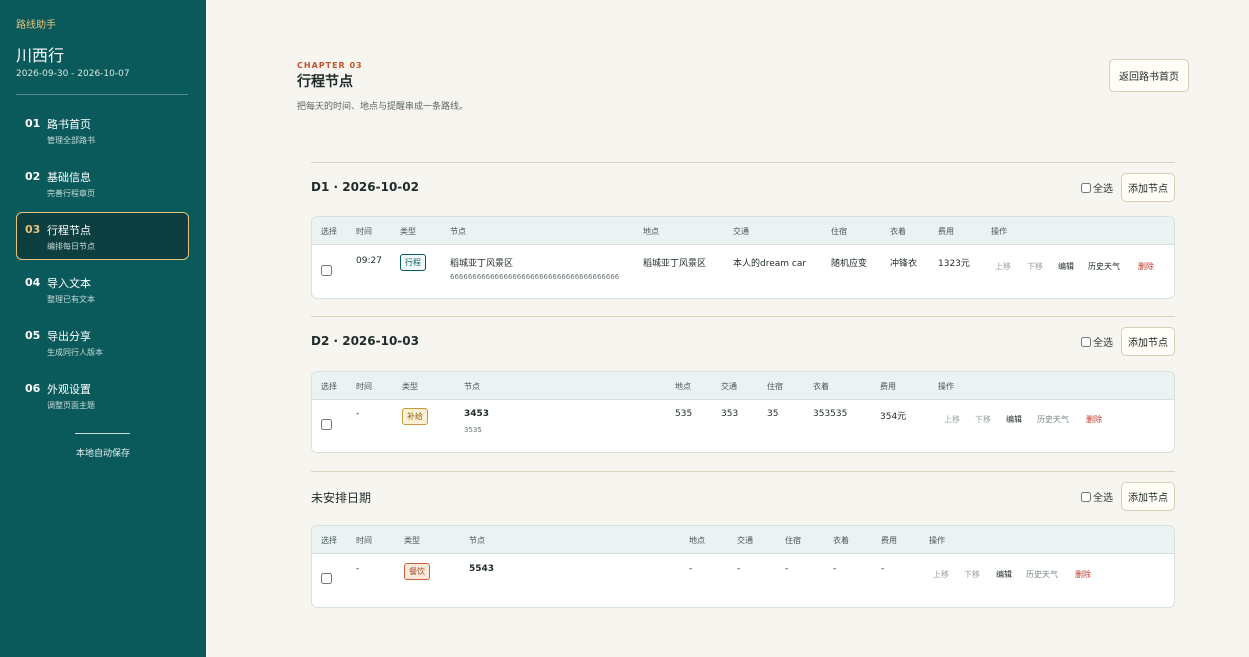 The height and width of the screenshot is (657, 1249). I want to click on sidebar-item-basic-info: 02 基础信息 完善行程章页, so click(102, 183).